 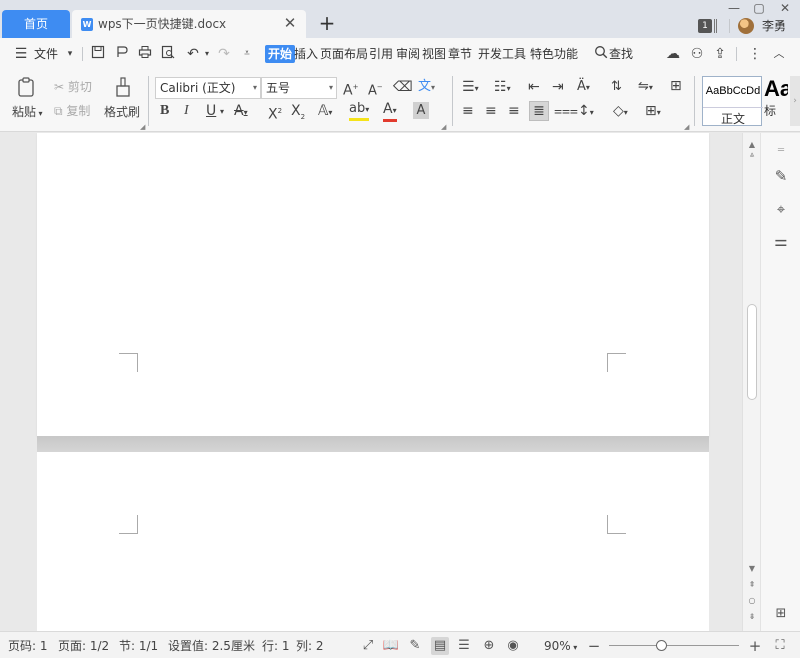 What do you see at coordinates (306, 54) in the screenshot?
I see `menu-insert: 插入` at bounding box center [306, 54].